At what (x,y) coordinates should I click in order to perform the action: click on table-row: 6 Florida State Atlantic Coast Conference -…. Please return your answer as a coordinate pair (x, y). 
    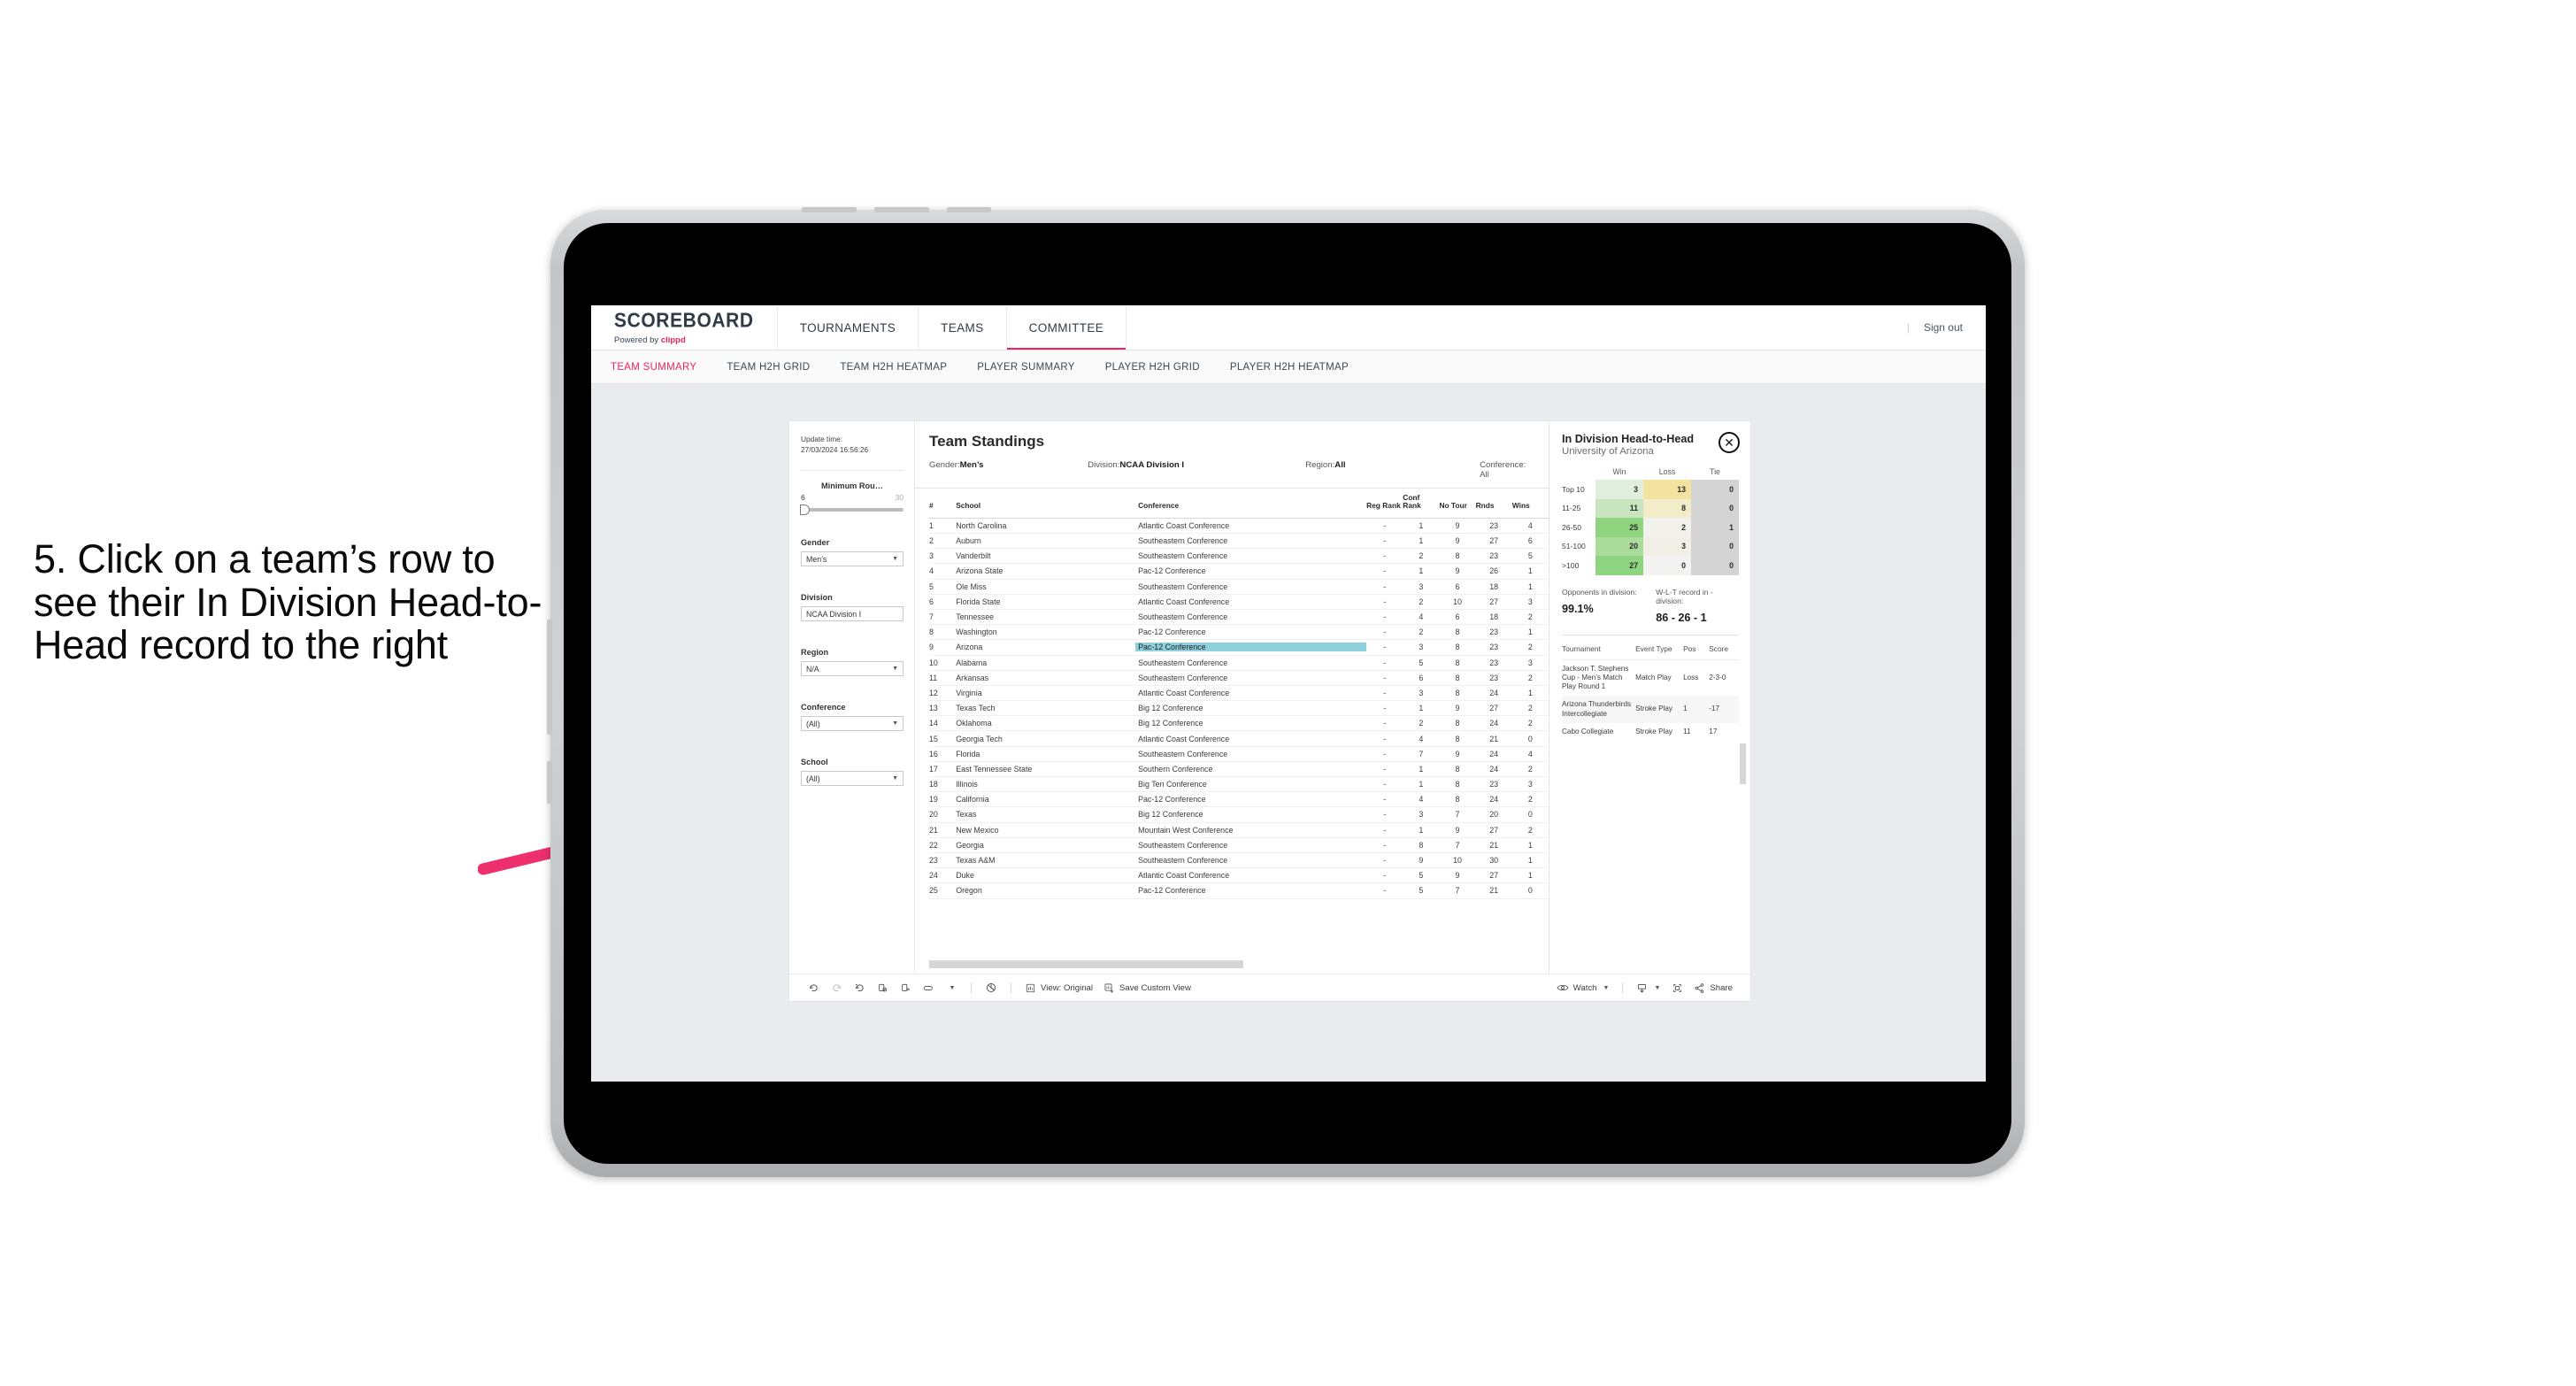
    Looking at the image, I should click on (1239, 602).